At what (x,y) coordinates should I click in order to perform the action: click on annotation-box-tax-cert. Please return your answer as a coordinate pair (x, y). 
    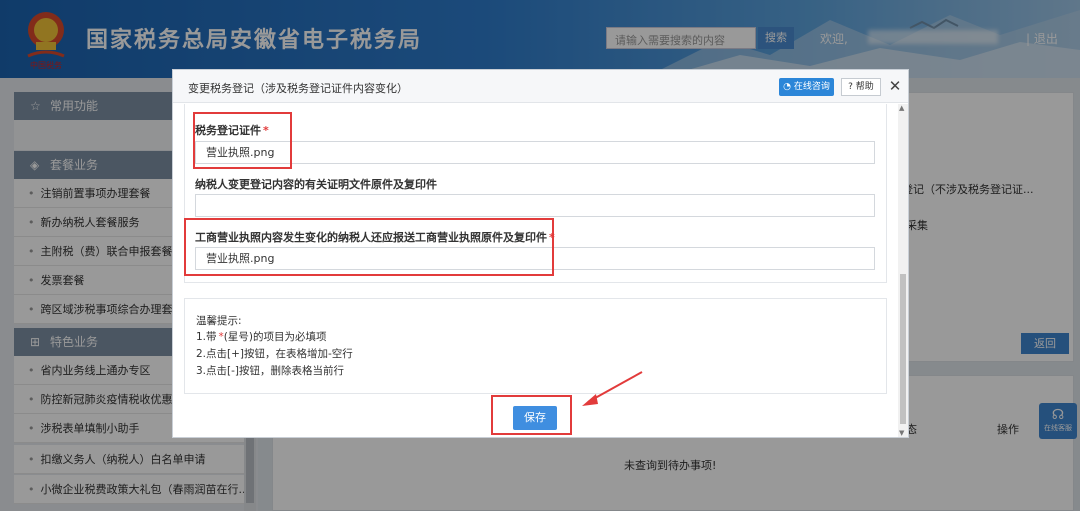
    Looking at the image, I should click on (242, 140).